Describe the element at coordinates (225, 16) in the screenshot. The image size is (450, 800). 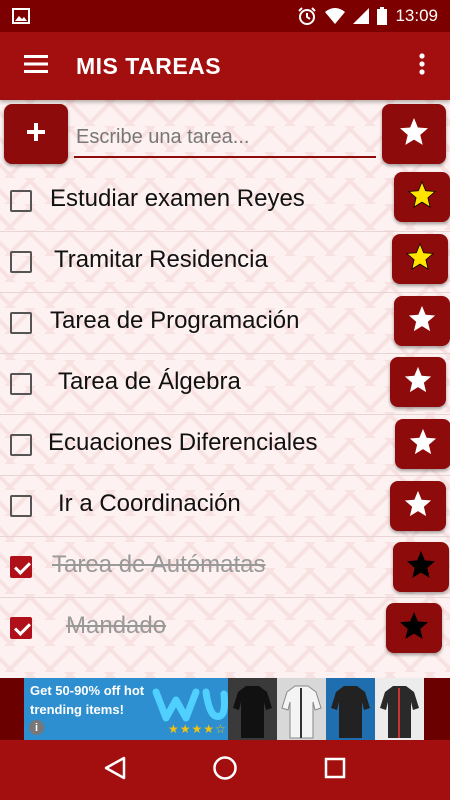
I see `status-bar: 13:09` at that location.